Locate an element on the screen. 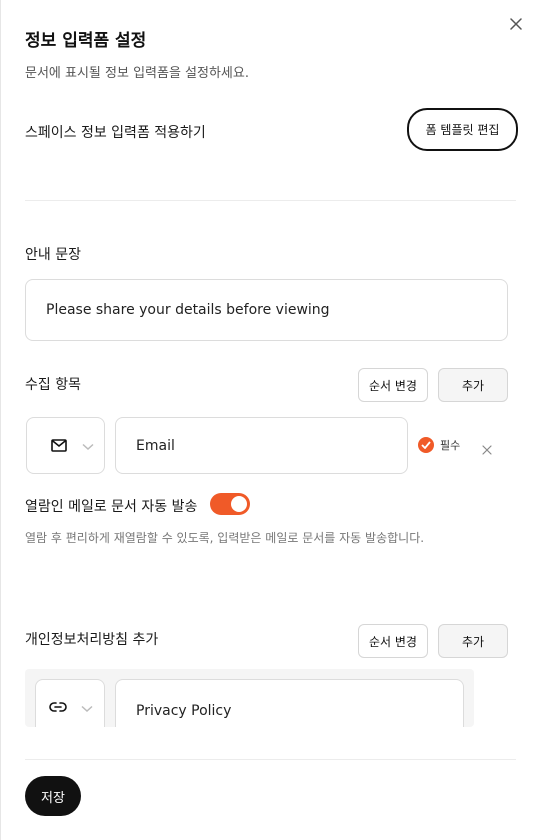  privacy-reorder-button: 순서 변경 is located at coordinates (393, 641).